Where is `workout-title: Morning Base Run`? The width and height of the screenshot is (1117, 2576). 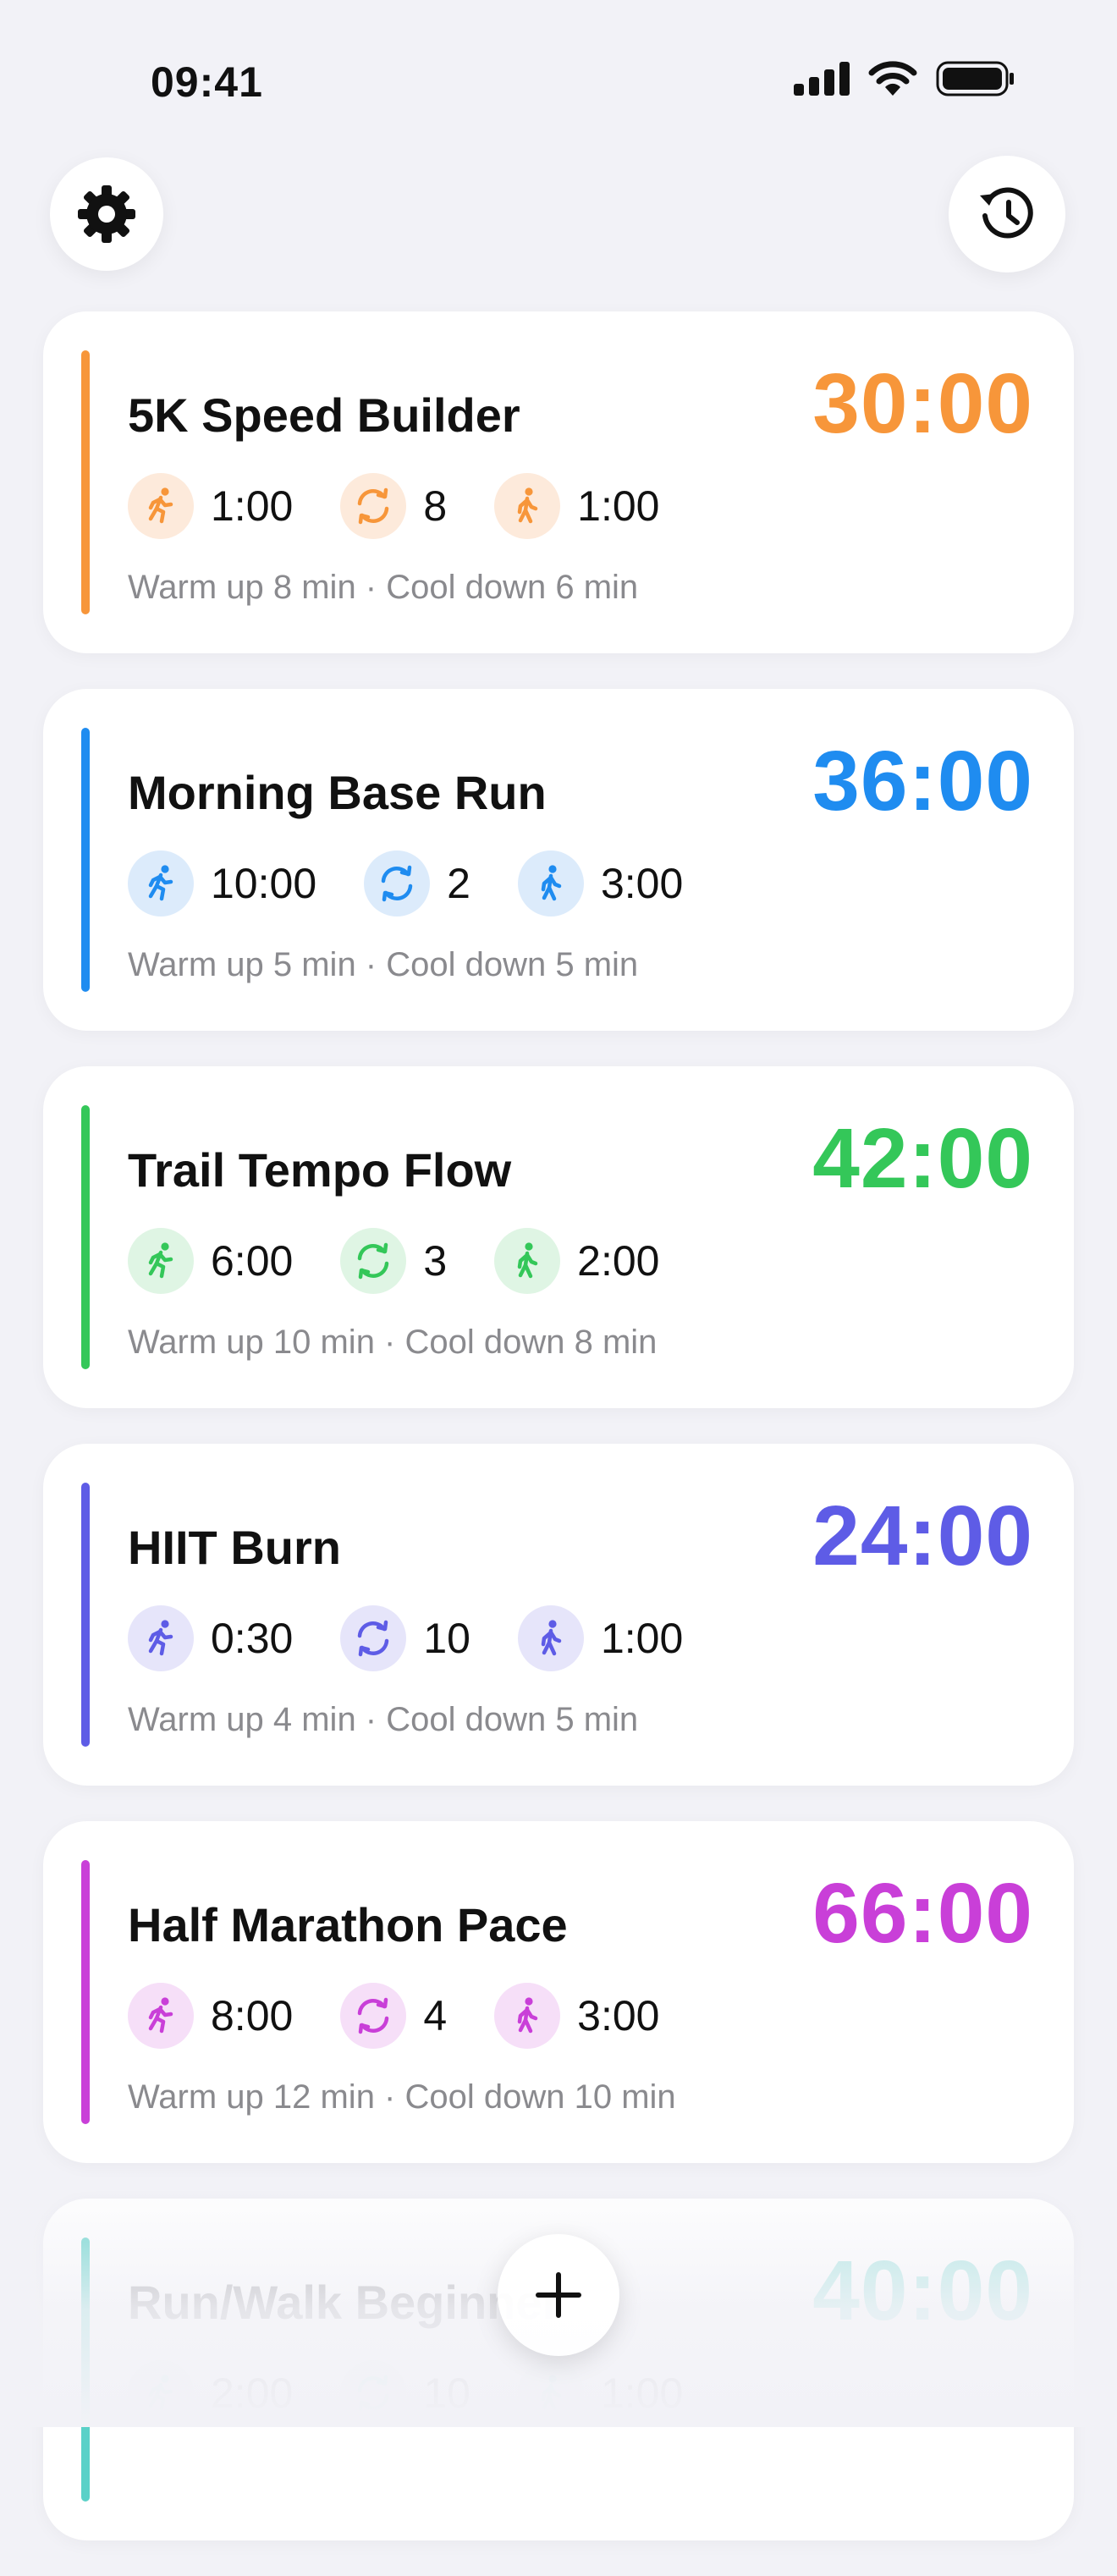 workout-title: Morning Base Run is located at coordinates (337, 792).